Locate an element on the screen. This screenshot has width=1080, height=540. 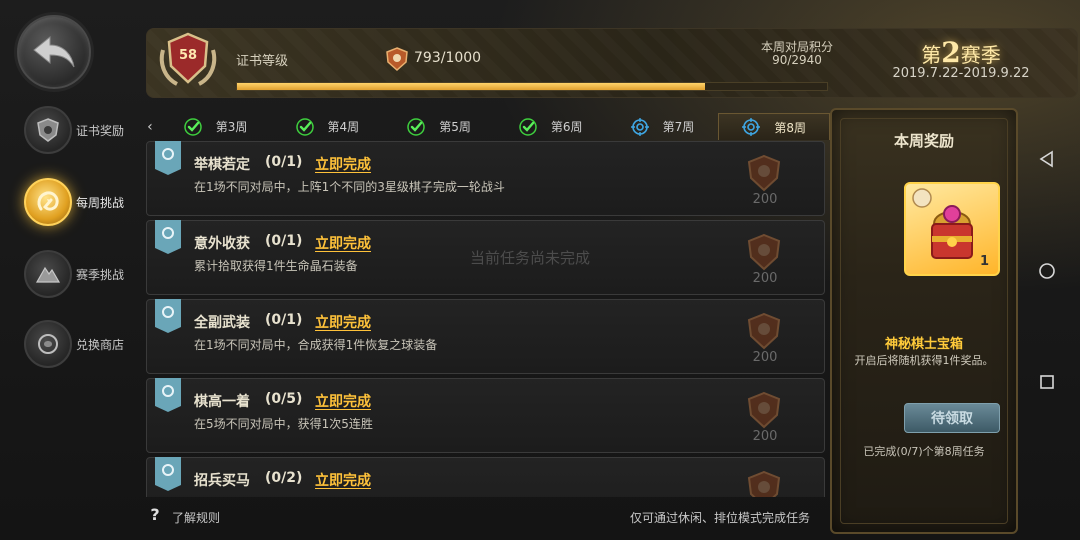
task-row: 棋高一着 (0/5) 立即完成 在5场不同对局中，获得1次5连胜 200 is located at coordinates (485, 415).